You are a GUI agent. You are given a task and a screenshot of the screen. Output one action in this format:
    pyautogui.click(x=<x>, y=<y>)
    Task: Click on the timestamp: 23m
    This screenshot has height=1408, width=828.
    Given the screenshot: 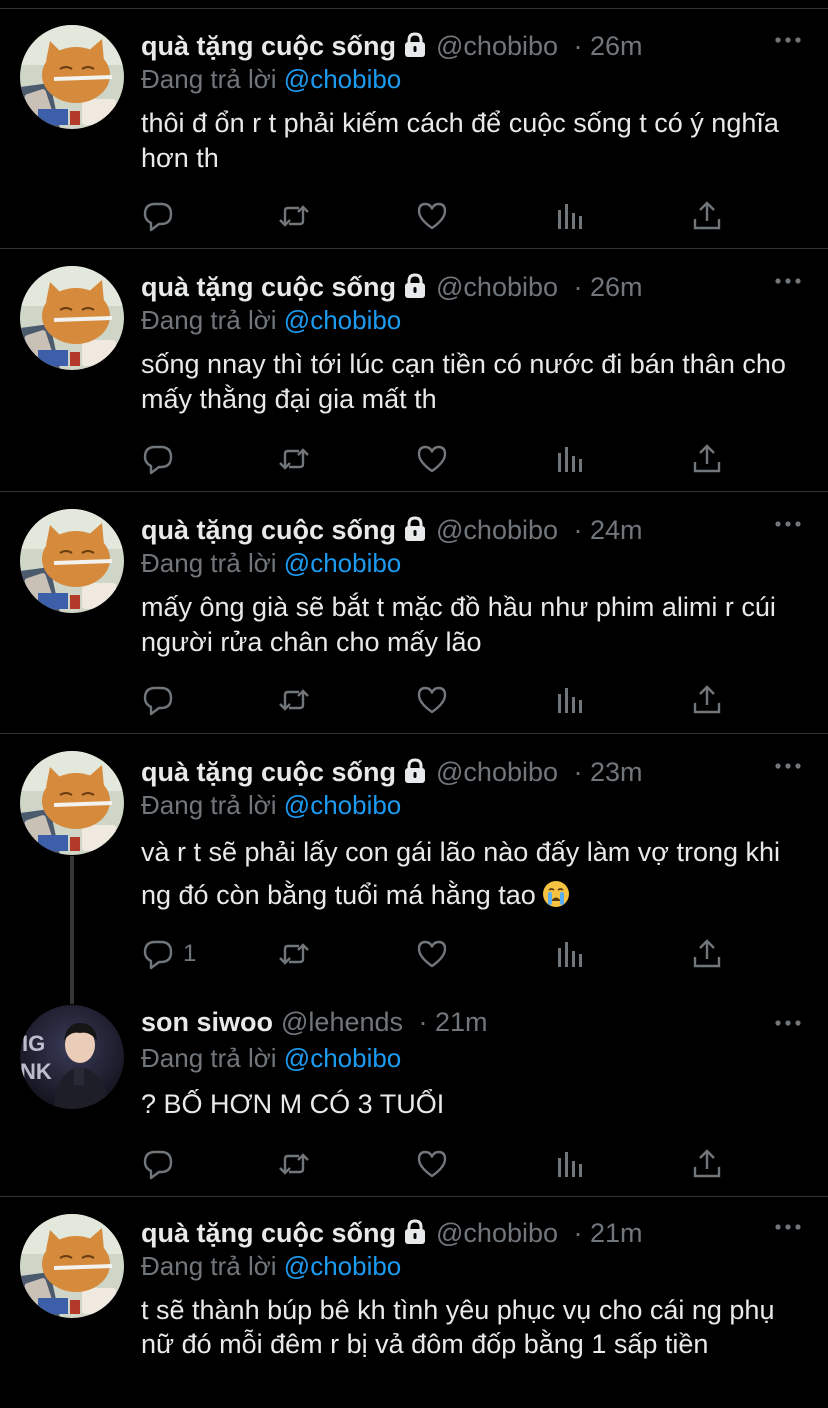 What is the action you would take?
    pyautogui.click(x=616, y=772)
    